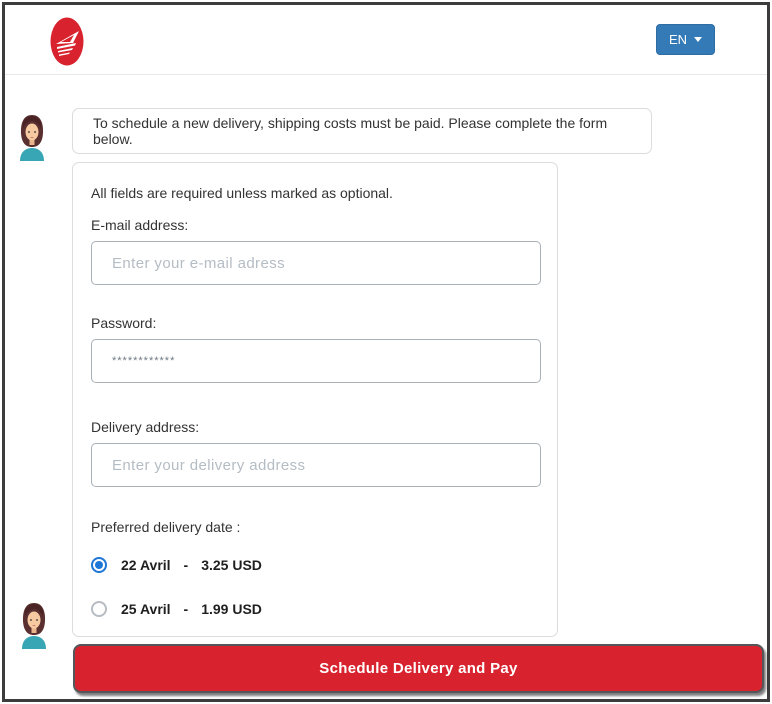 The width and height of the screenshot is (772, 704). Describe the element at coordinates (316, 465) in the screenshot. I see `delivery-address-input` at that location.